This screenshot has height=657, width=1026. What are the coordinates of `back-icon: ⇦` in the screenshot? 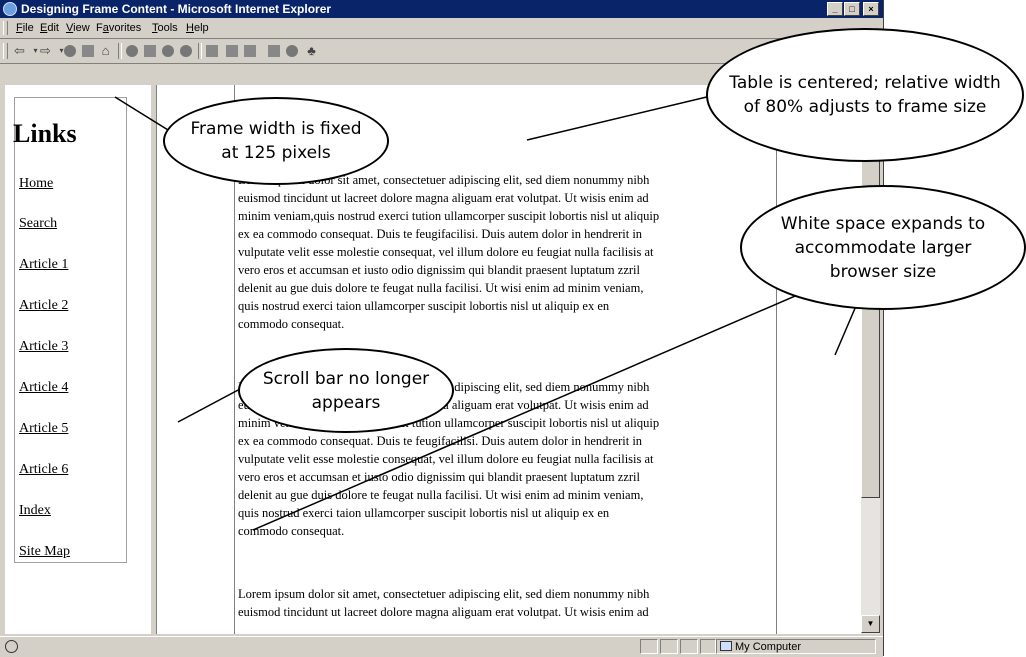 It's located at (19, 50).